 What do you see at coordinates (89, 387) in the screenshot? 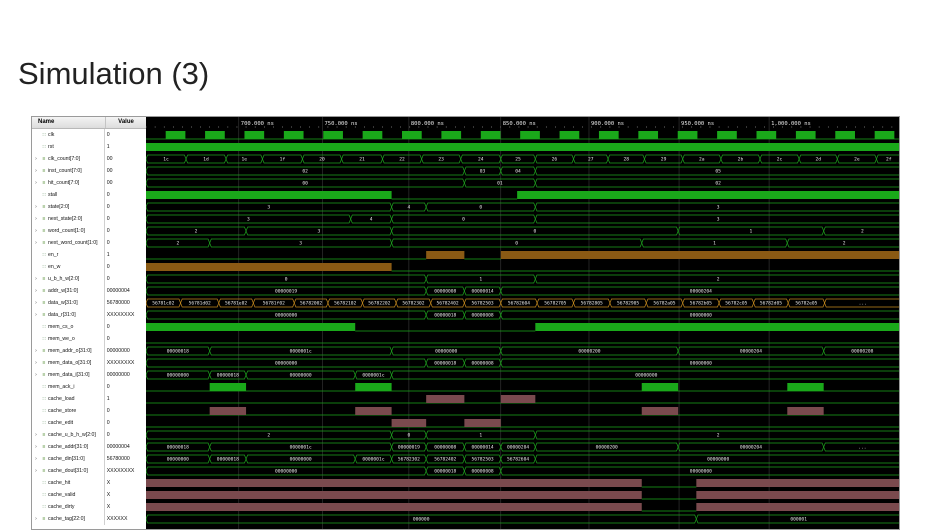
I see `signal-row: ∷ mem_ack_i 0` at bounding box center [89, 387].